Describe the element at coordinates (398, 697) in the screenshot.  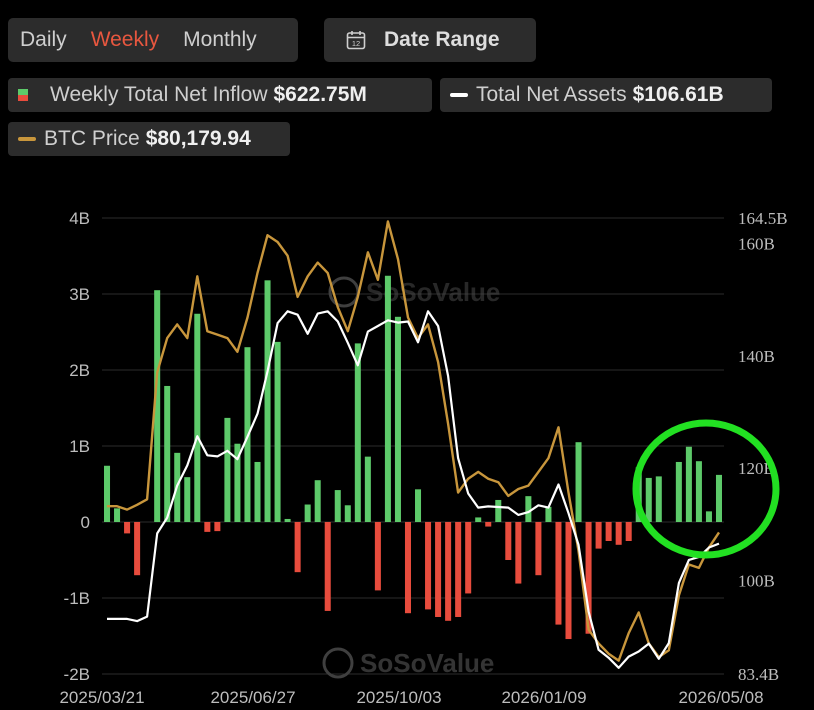
I see `x-tick-label: 2025/10/03` at that location.